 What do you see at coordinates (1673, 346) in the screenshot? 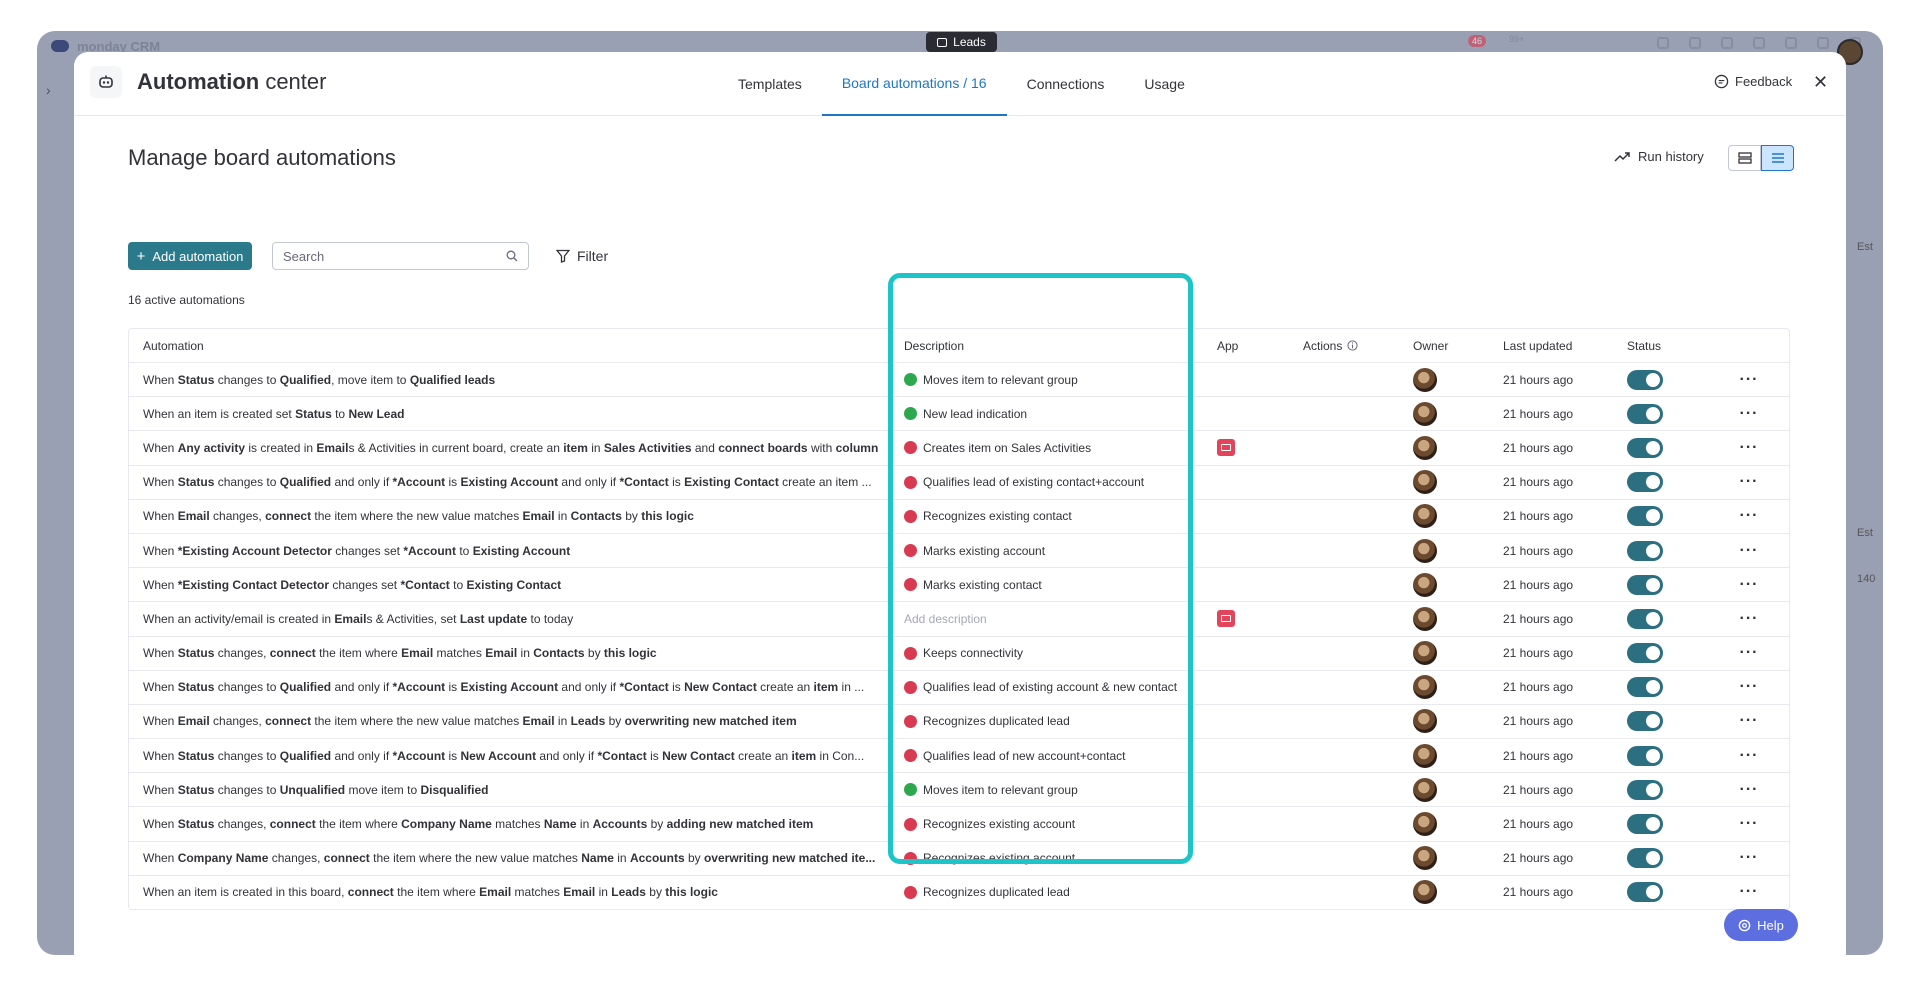
I see `column-header-status: Status` at bounding box center [1673, 346].